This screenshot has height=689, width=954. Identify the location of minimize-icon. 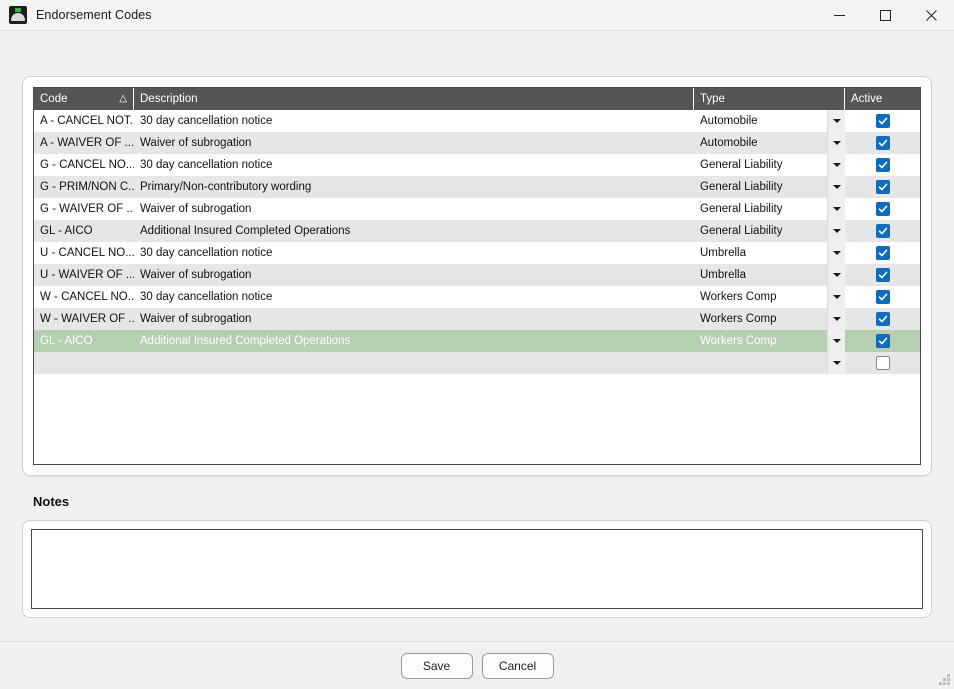
(839, 15).